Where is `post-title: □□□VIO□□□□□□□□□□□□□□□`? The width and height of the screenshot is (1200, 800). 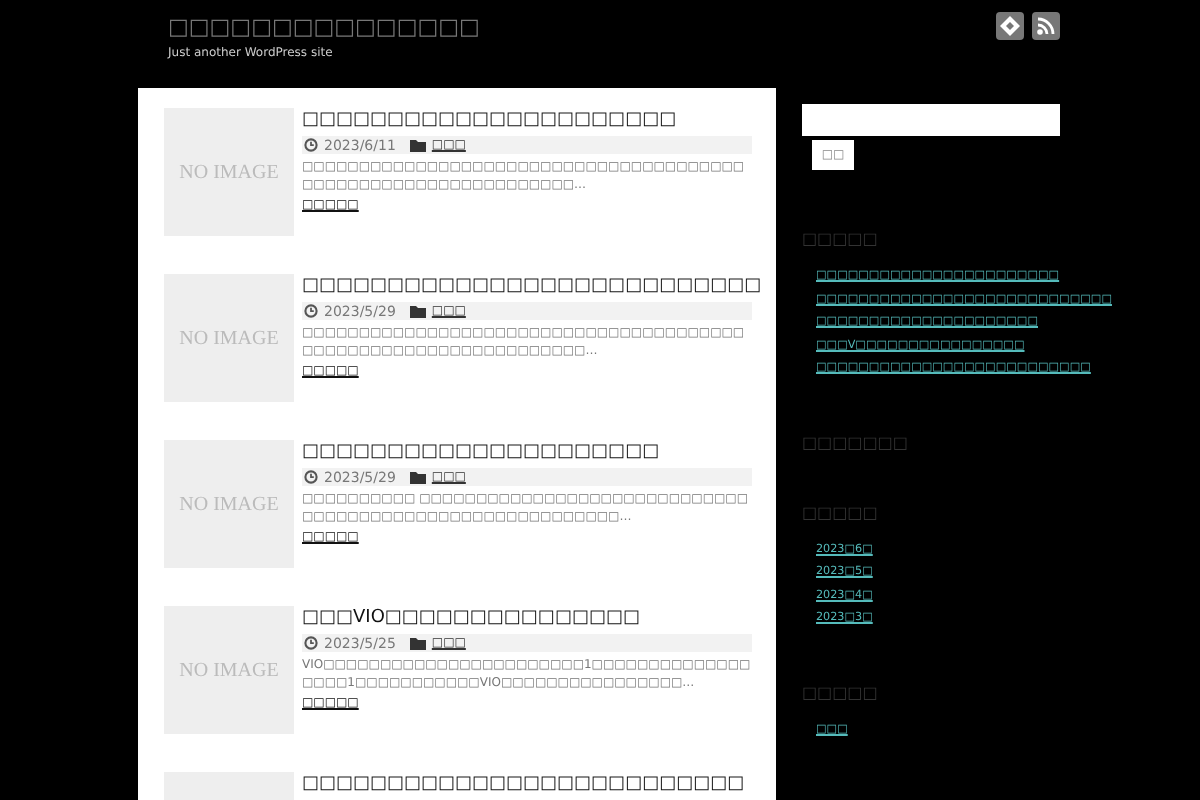
post-title: □□□VIO□□□□□□□□□□□□□□□ is located at coordinates (527, 618).